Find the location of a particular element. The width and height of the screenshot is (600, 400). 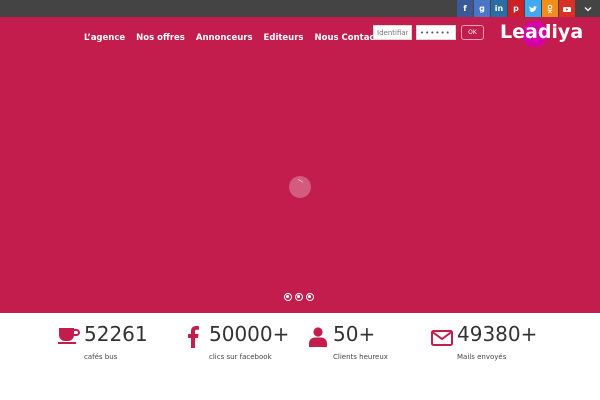

stat-label: clics sur facebook is located at coordinates (240, 357).